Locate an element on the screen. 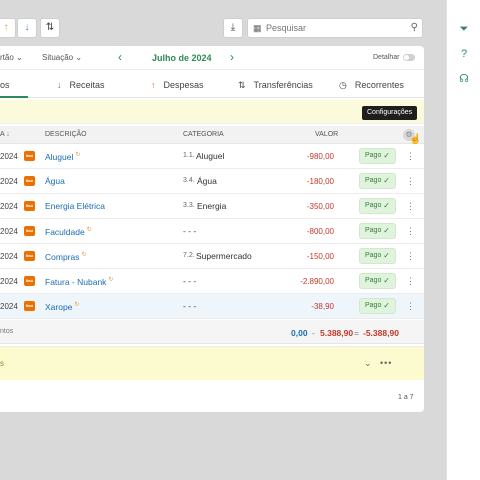 The image size is (480, 480). row-description-label: Água is located at coordinates (55, 181).